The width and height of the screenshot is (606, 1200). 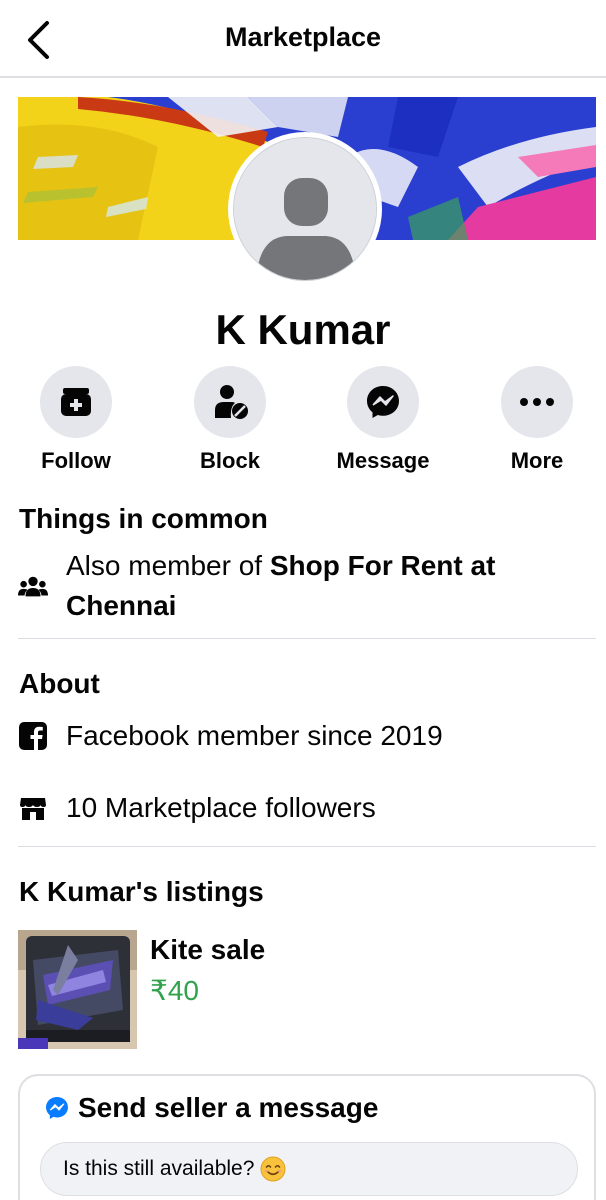 I want to click on send-message-header: Send seller a message, so click(x=211, y=1108).